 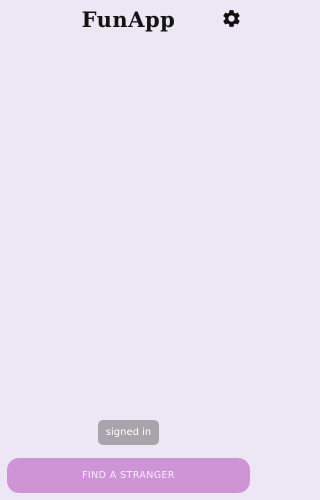 I want to click on status-toast: signed in, so click(x=128, y=432).